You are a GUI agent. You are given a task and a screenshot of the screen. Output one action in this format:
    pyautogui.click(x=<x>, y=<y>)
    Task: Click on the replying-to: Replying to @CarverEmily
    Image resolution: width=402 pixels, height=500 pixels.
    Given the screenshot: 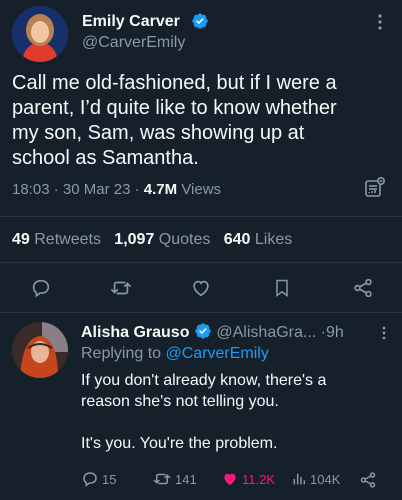 What is the action you would take?
    pyautogui.click(x=175, y=354)
    